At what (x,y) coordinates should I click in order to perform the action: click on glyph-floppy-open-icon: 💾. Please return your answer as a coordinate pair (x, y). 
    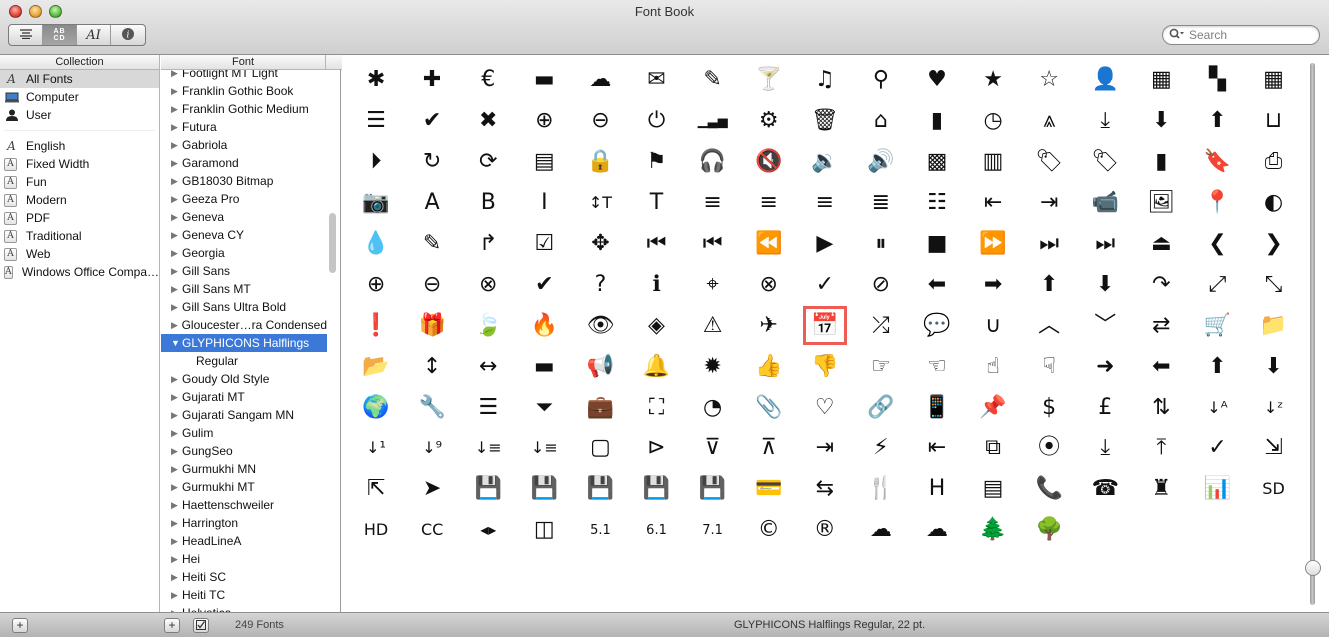
    Looking at the image, I should click on (713, 489).